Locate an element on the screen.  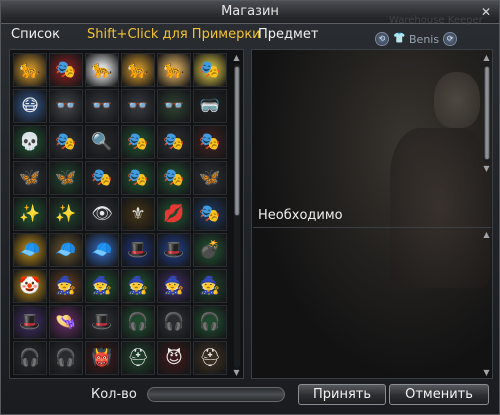
purple-hat-icon: 🎩 is located at coordinates (30, 321).